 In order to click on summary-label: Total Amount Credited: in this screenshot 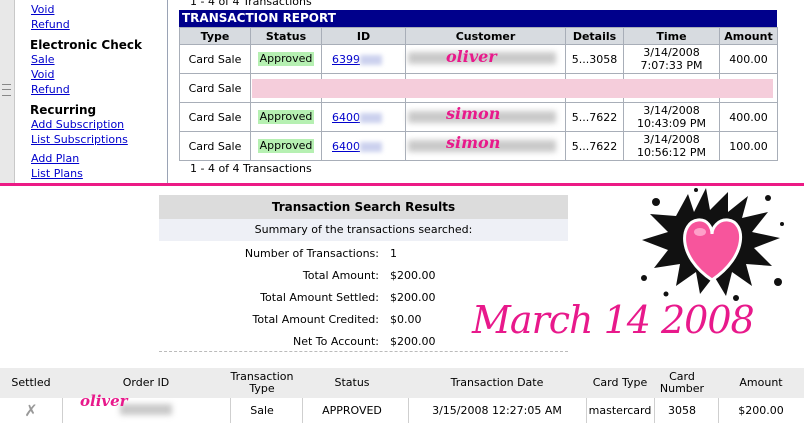, I will do `click(315, 319)`.